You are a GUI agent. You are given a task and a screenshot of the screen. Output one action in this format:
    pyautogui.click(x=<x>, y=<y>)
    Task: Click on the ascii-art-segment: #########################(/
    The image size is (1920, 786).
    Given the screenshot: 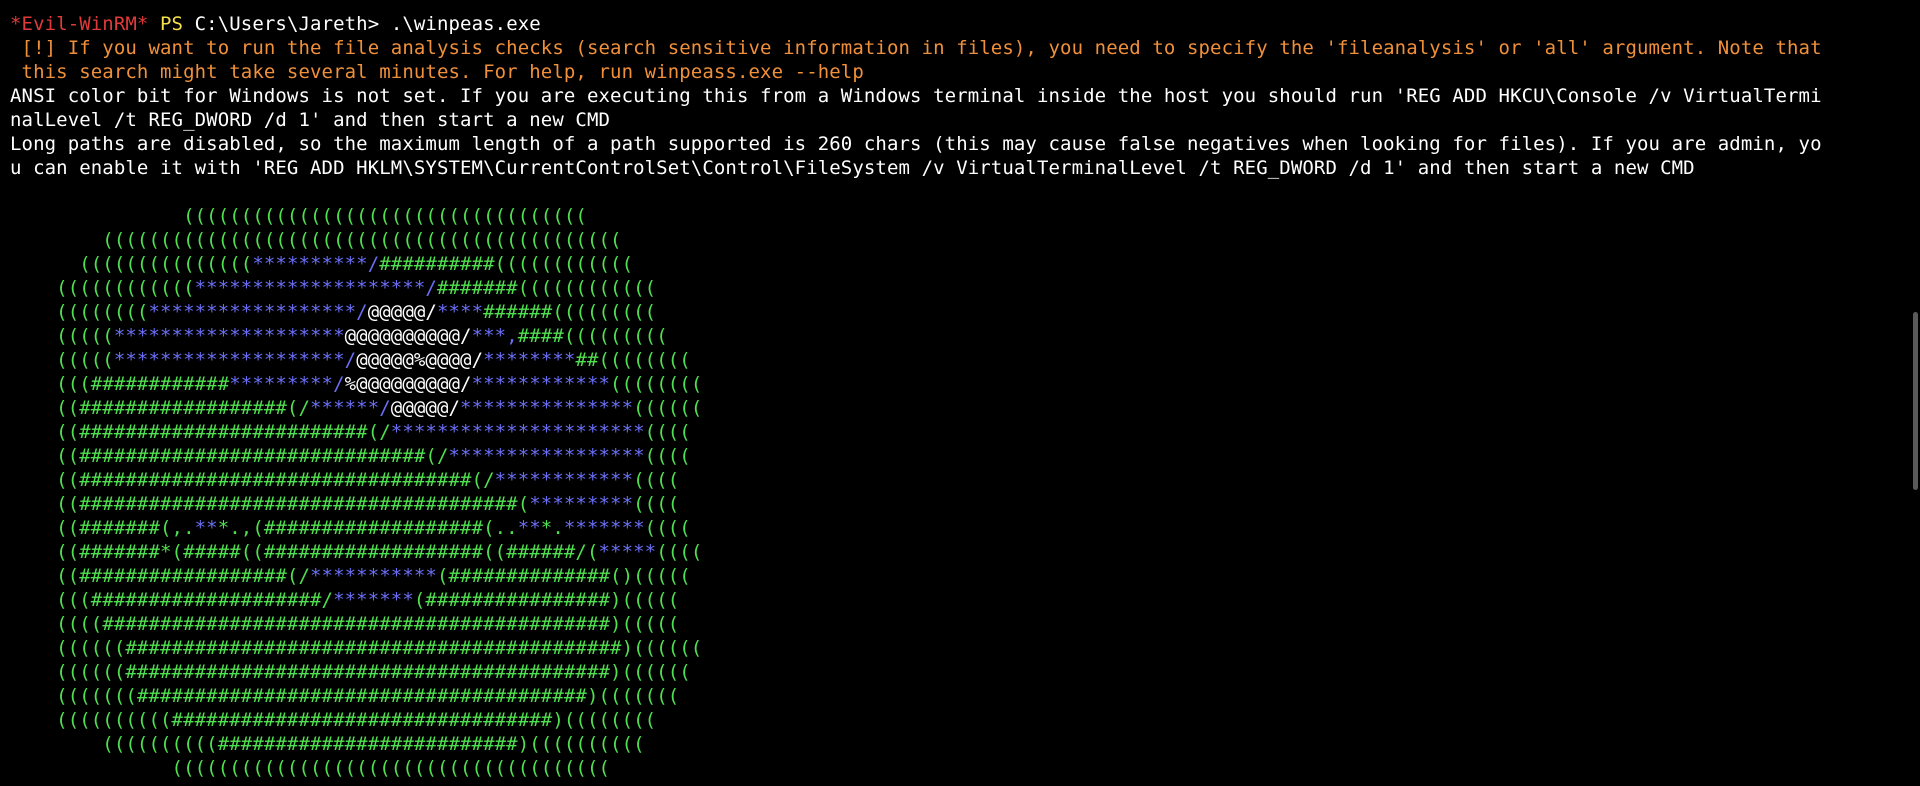 What is the action you would take?
    pyautogui.click(x=235, y=432)
    